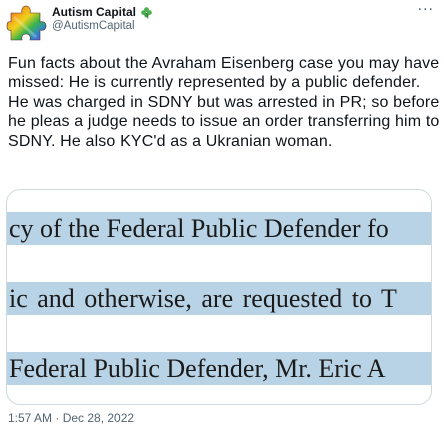 The width and height of the screenshot is (444, 425). What do you see at coordinates (238, 26) in the screenshot?
I see `user-handle: @AutismCapital` at bounding box center [238, 26].